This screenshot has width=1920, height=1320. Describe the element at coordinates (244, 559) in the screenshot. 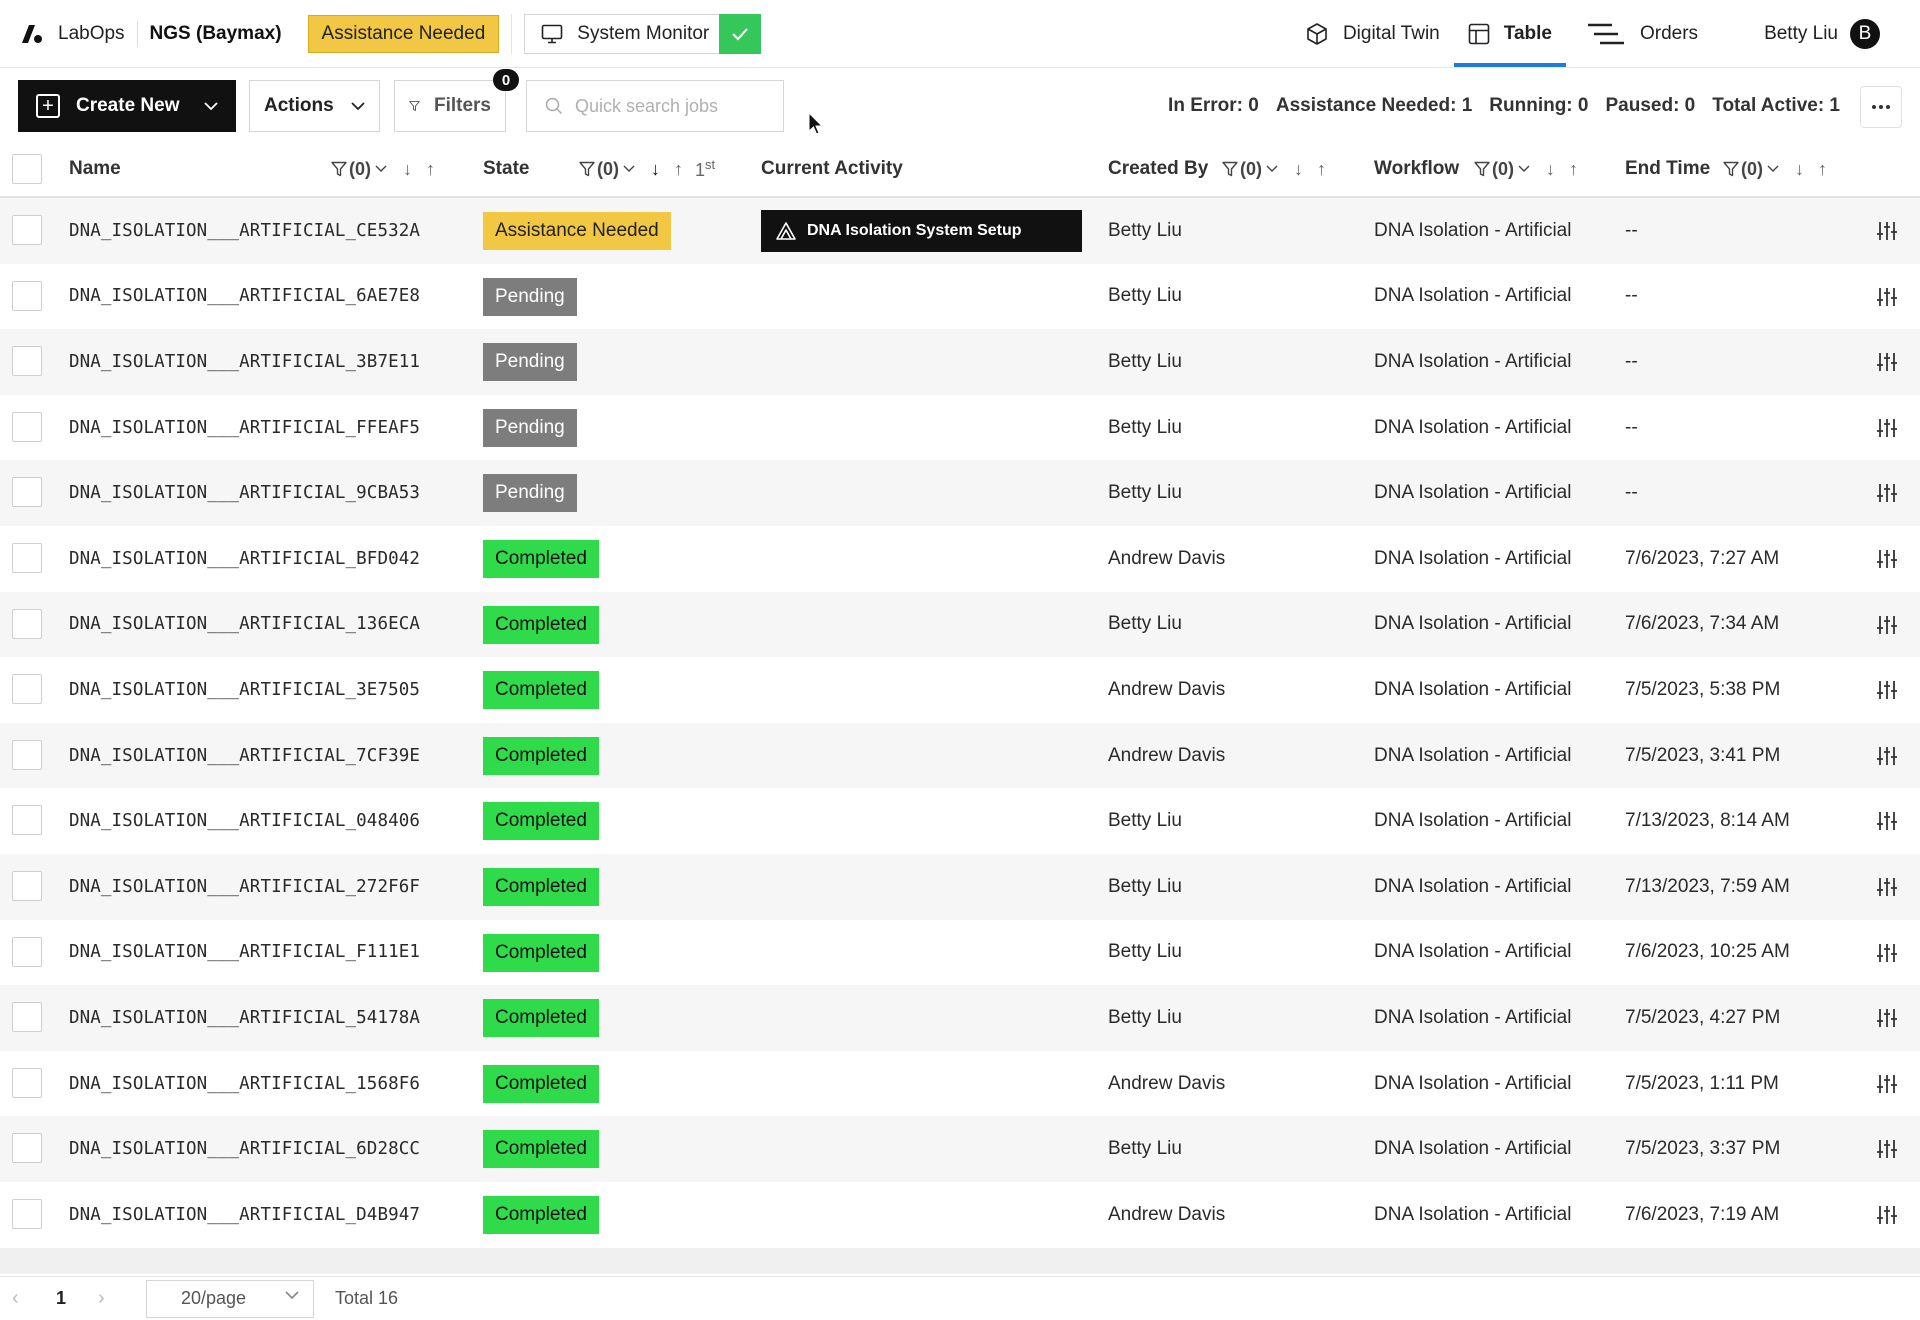

I see `job-name: DNA_ISOLATION___ARTIFICIAL_BFD042` at that location.